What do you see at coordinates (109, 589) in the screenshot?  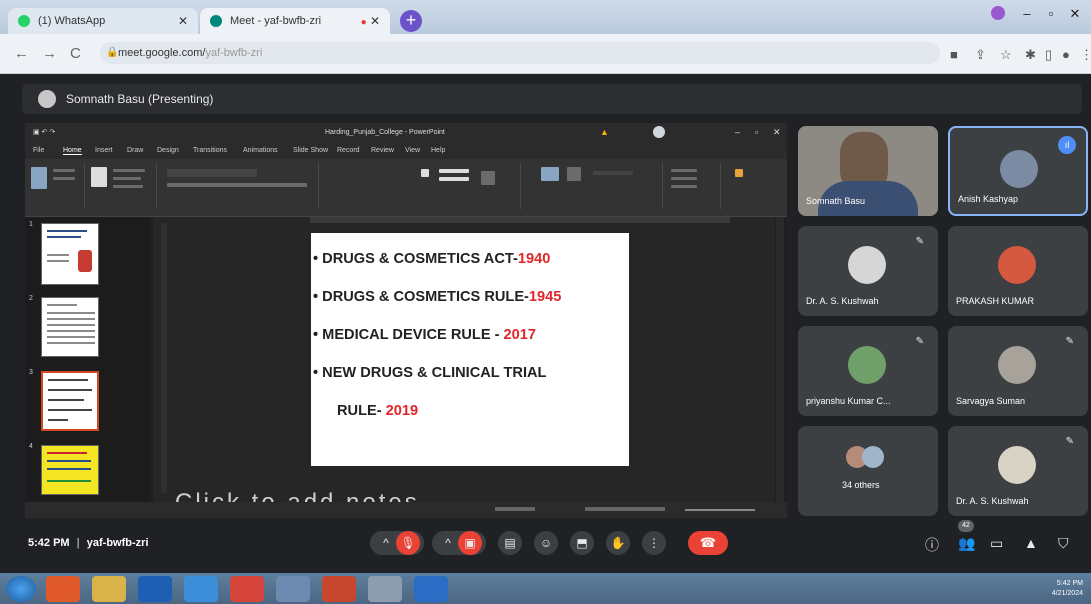 I see `taskbar-explorer-icon` at bounding box center [109, 589].